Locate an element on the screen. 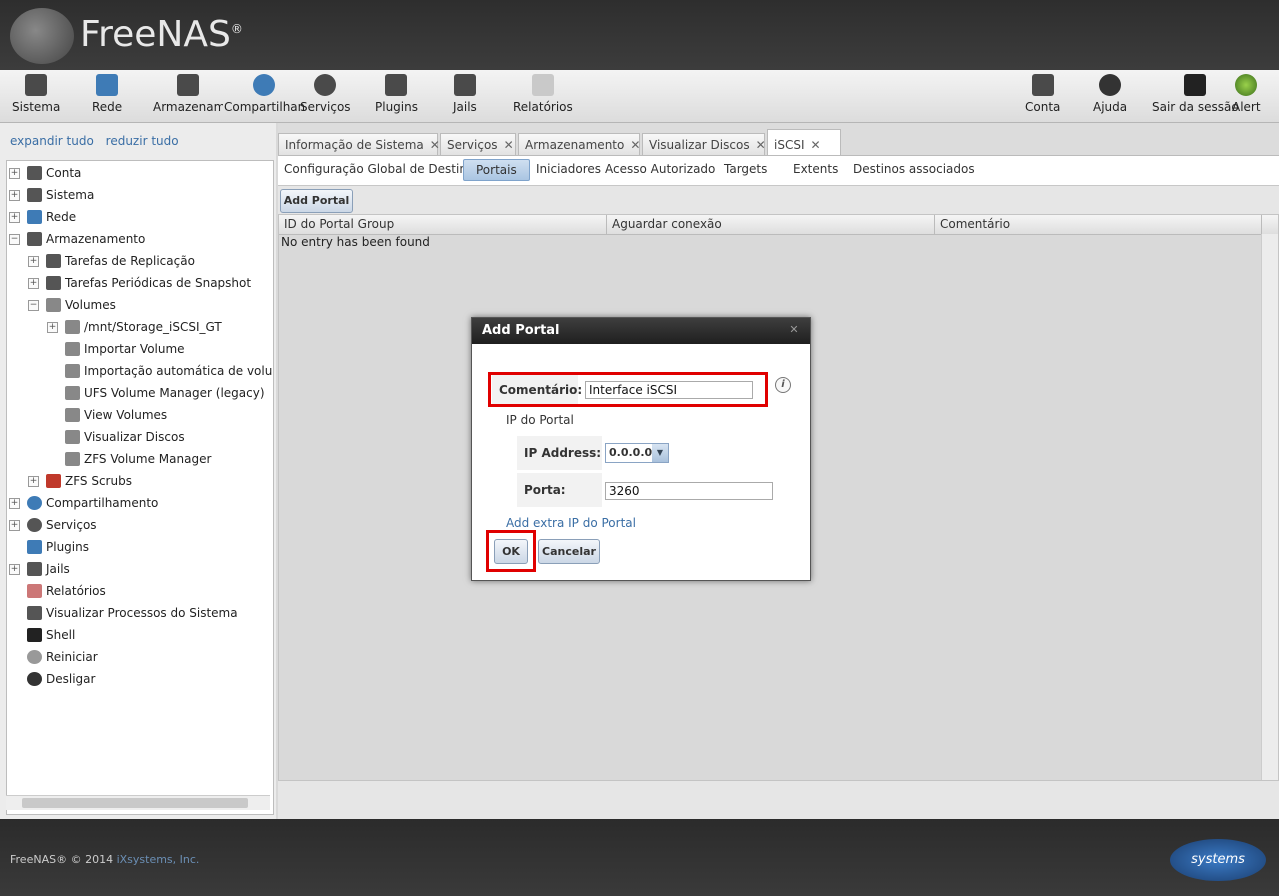 Image resolution: width=1279 pixels, height=896 pixels. tab-armazenamento: Armazenamento ✕ is located at coordinates (579, 144).